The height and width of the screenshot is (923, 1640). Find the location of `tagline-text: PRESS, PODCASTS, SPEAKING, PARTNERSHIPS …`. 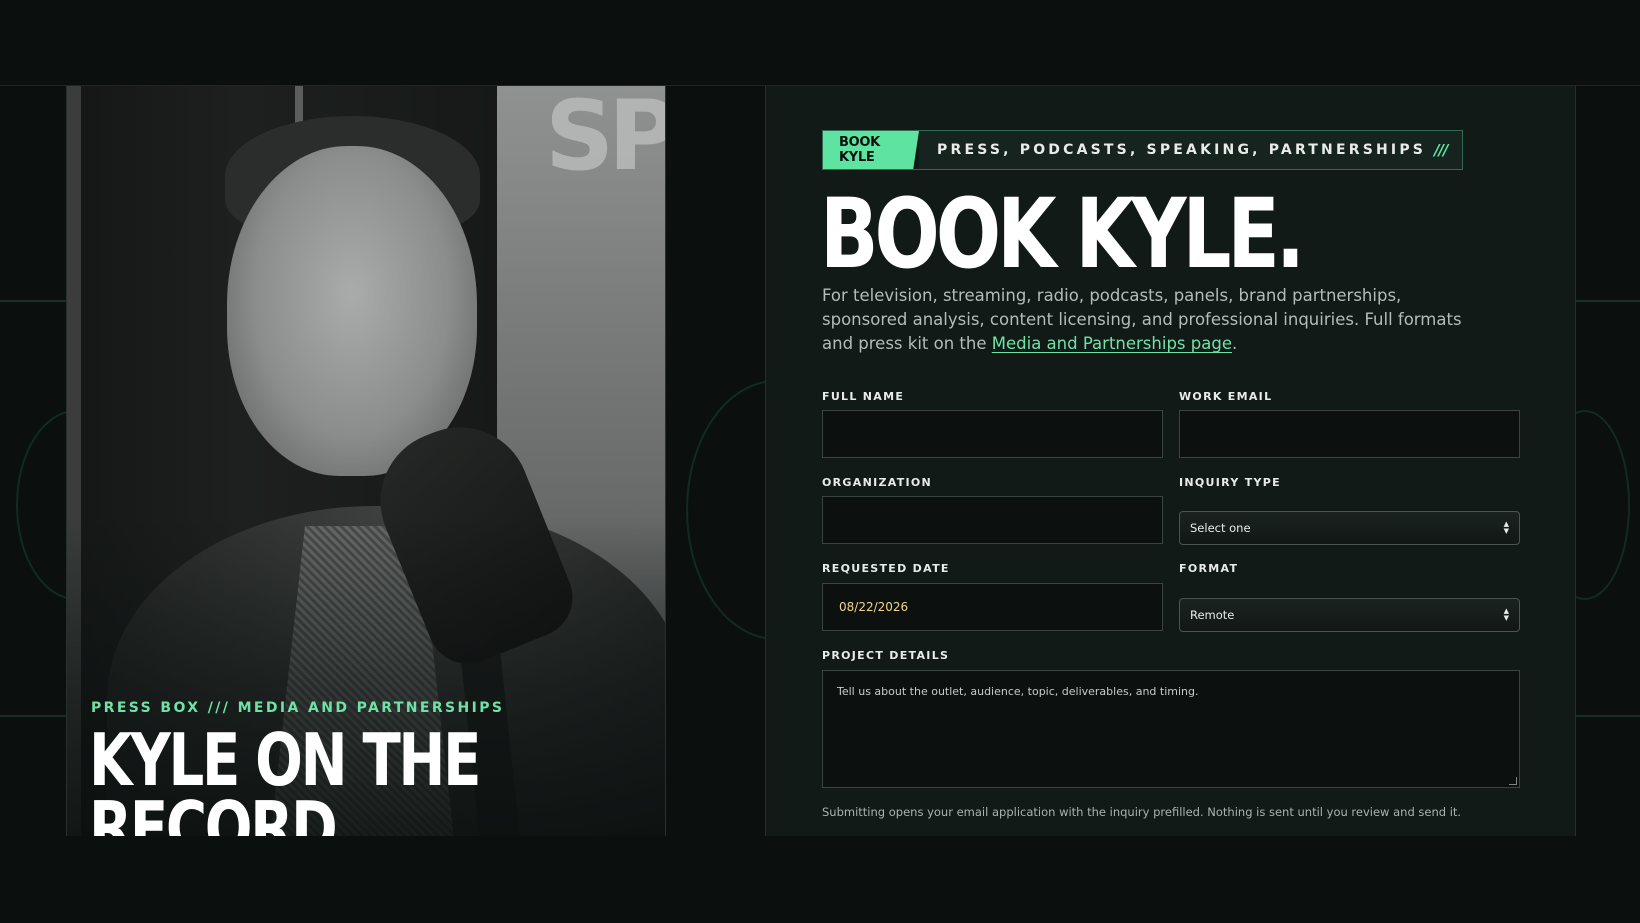

tagline-text: PRESS, PODCASTS, SPEAKING, PARTNERSHIPS … is located at coordinates (1190, 150).